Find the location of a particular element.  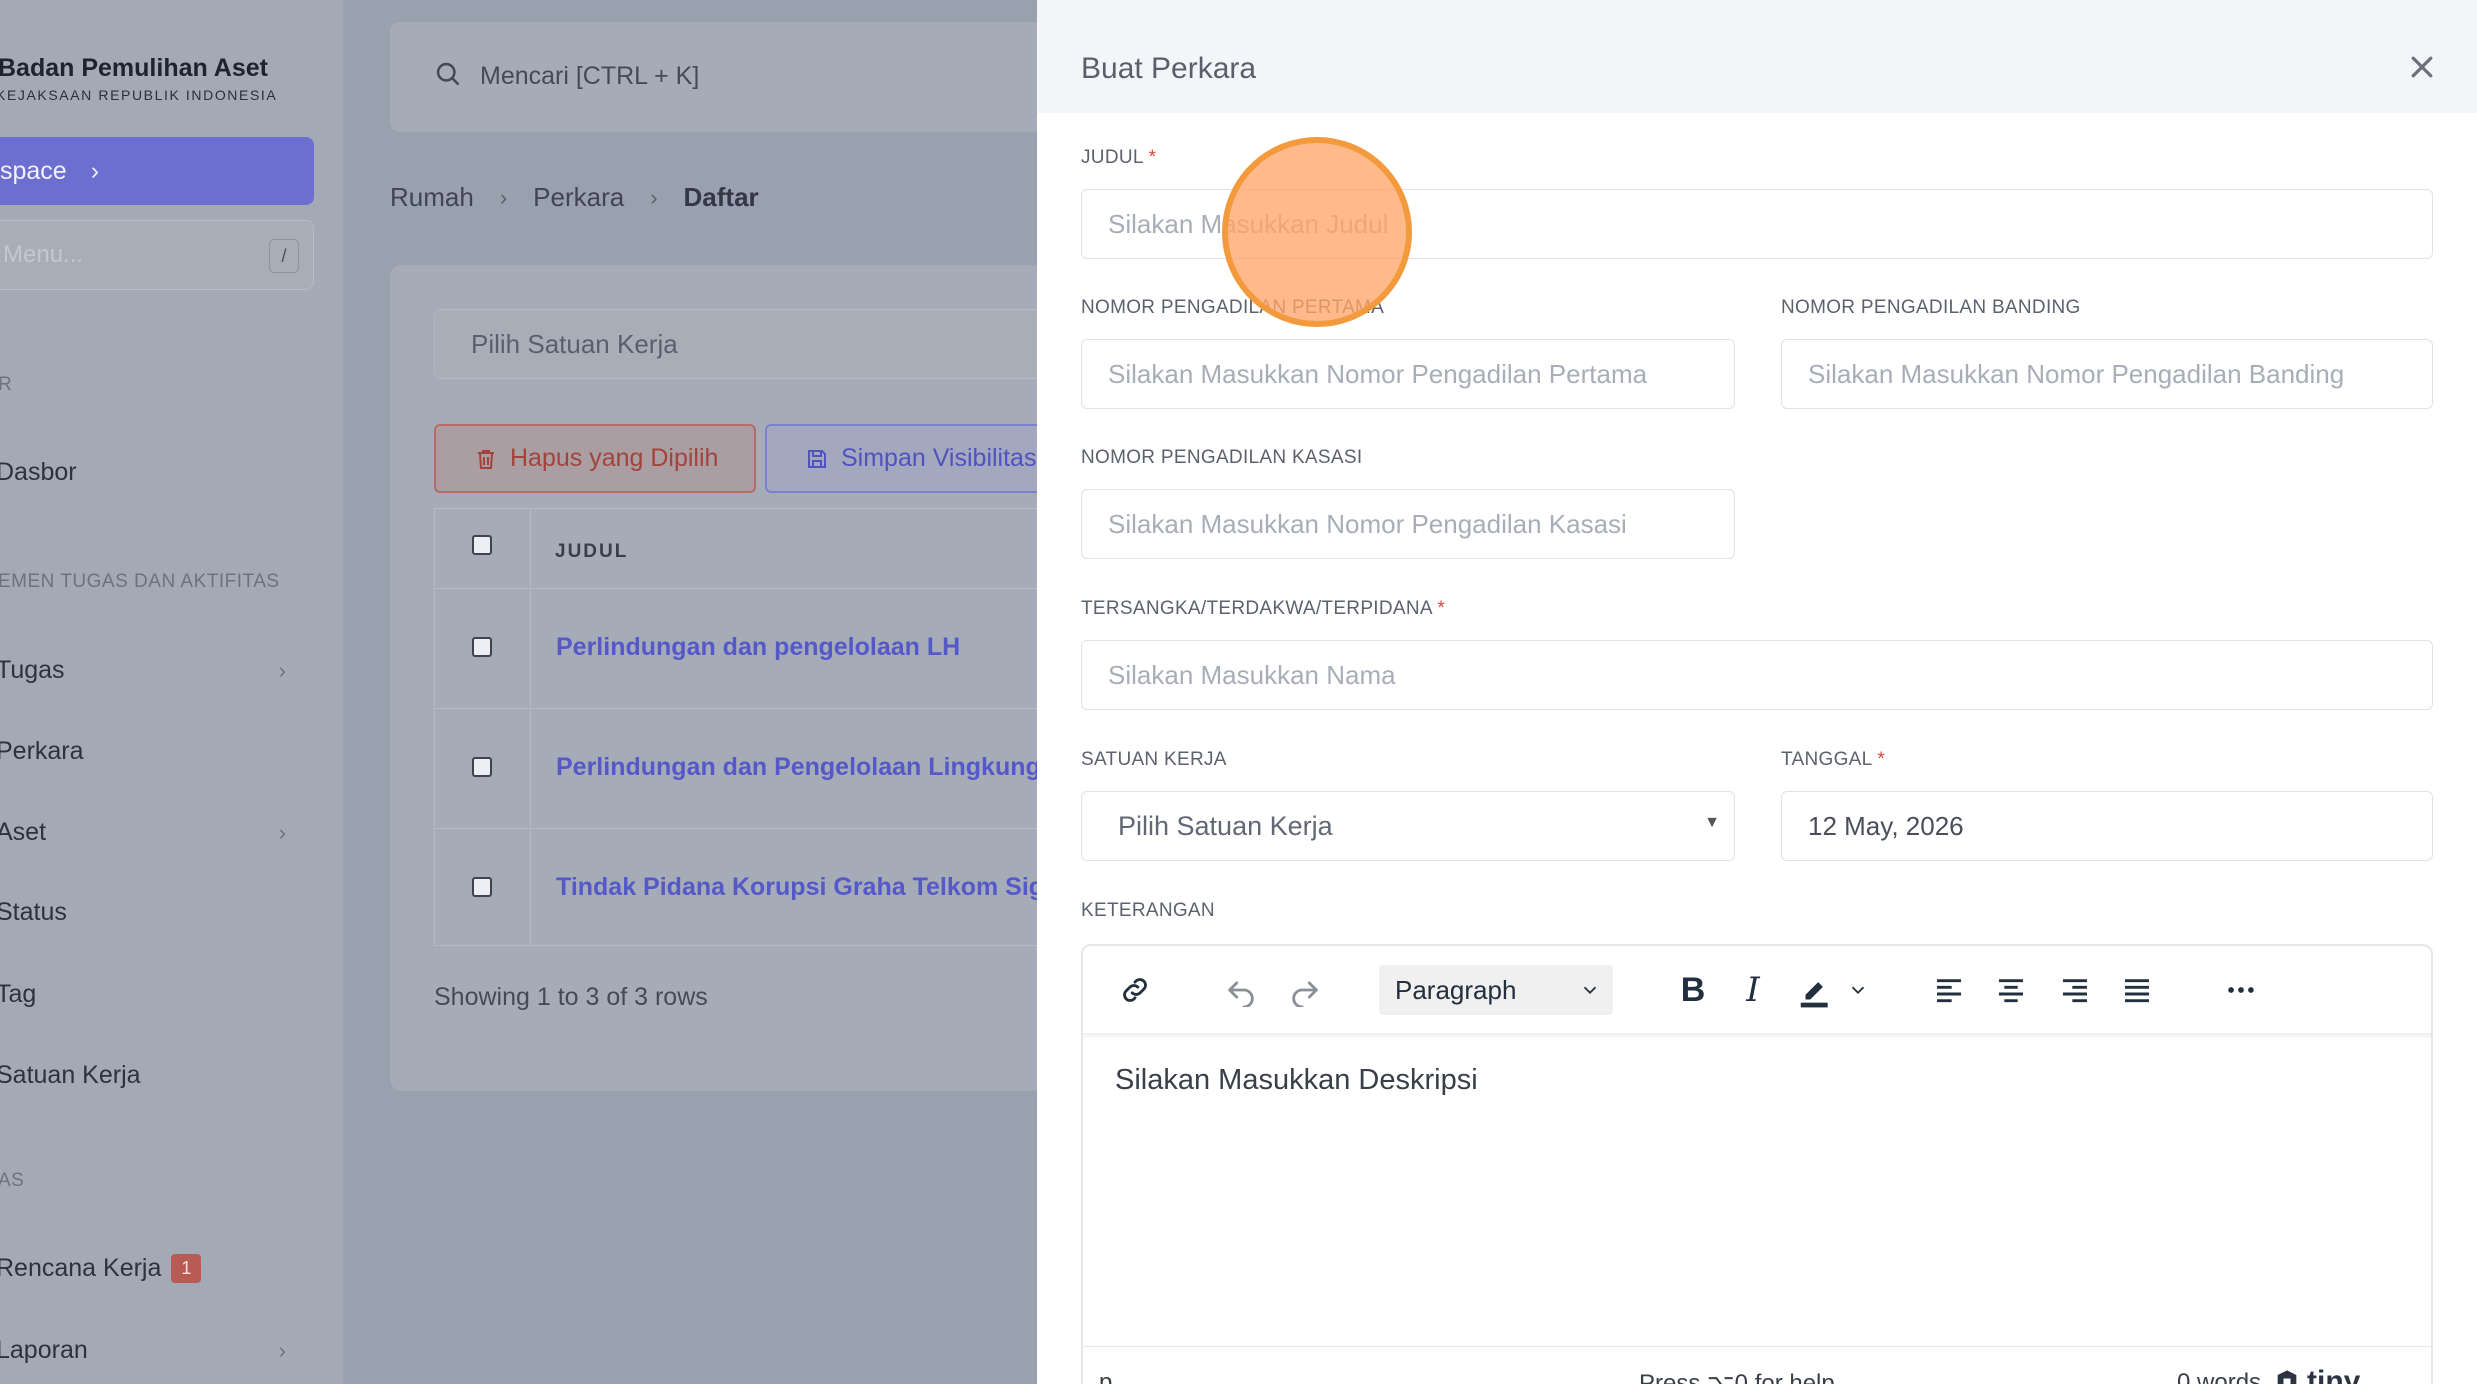

editor-content-area: Silakan Masukkan Deskripsi is located at coordinates (1296, 1080).